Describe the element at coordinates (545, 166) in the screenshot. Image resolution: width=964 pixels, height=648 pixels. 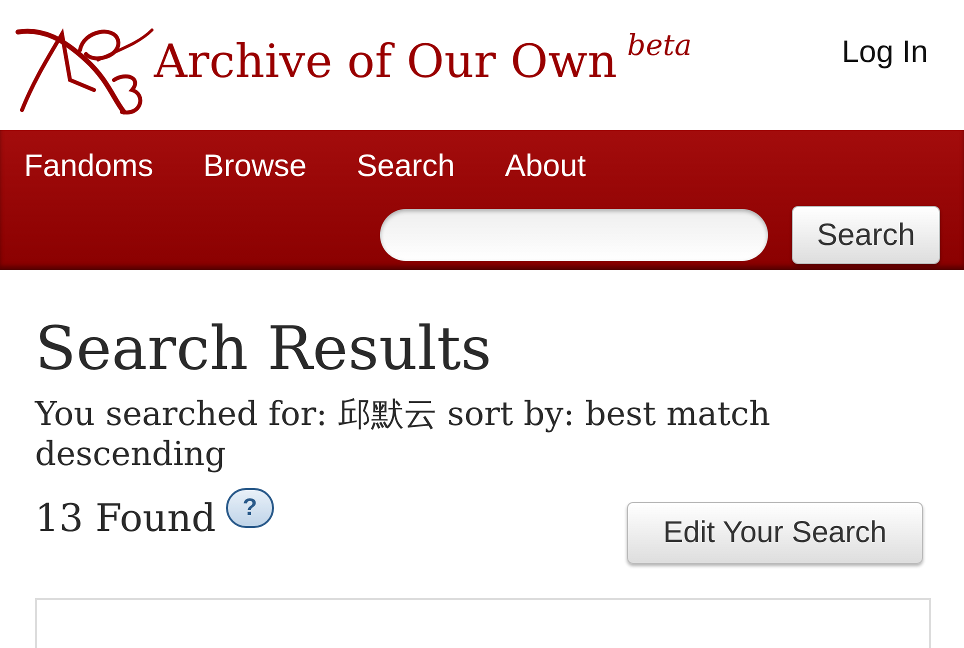
I see `nav-link: About` at that location.